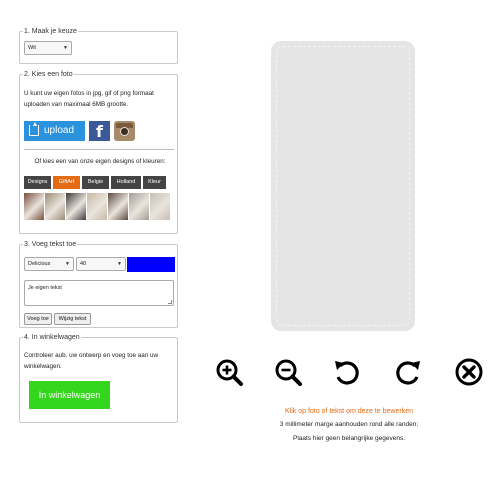 Image resolution: width=500 pixels, height=500 pixels. Describe the element at coordinates (59, 130) in the screenshot. I see `upload-label: upload` at that location.